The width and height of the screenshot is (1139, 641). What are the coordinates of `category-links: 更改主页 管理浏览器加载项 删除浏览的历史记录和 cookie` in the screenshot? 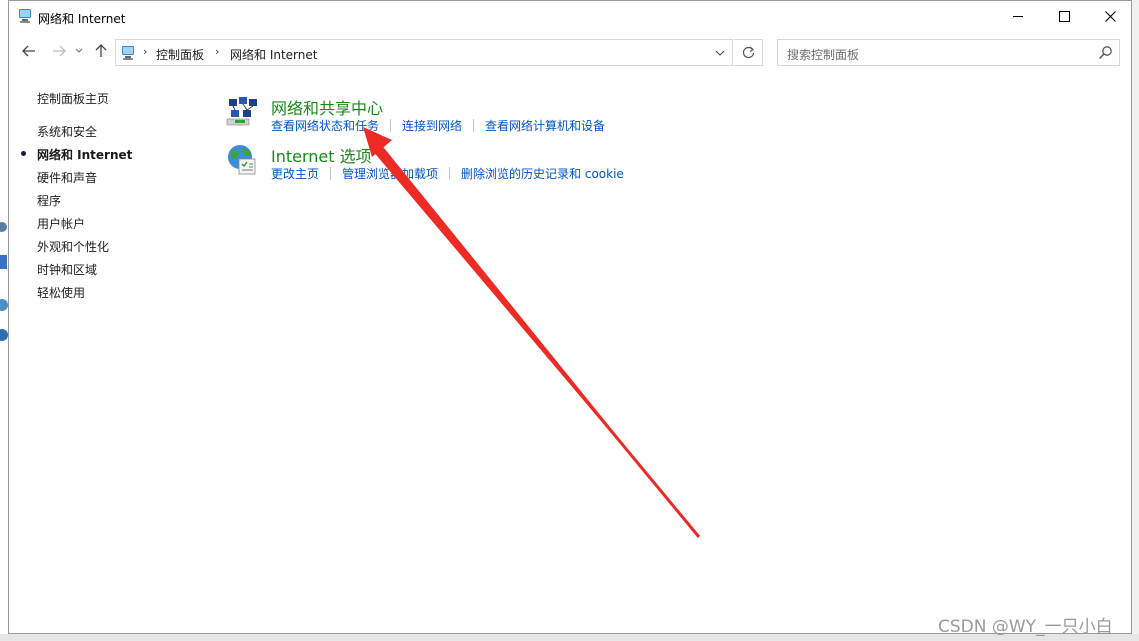 It's located at (447, 173).